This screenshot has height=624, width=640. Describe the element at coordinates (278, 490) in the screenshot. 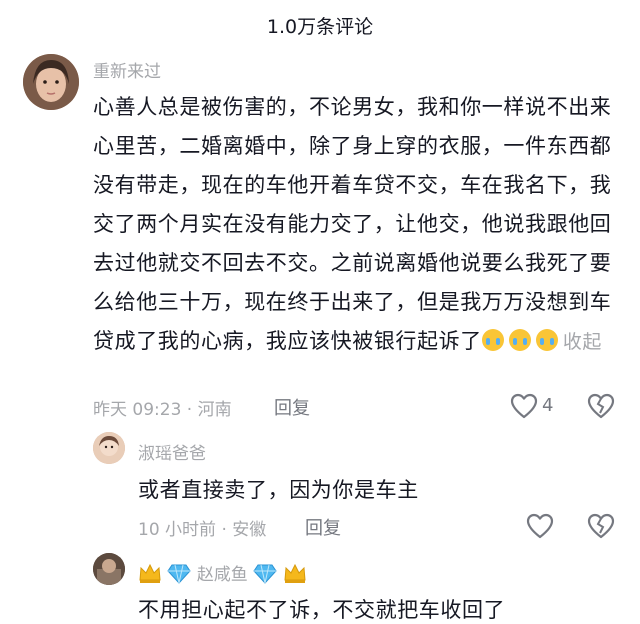

I see `reply-text: 或者直接卖了，因为你是车主` at that location.